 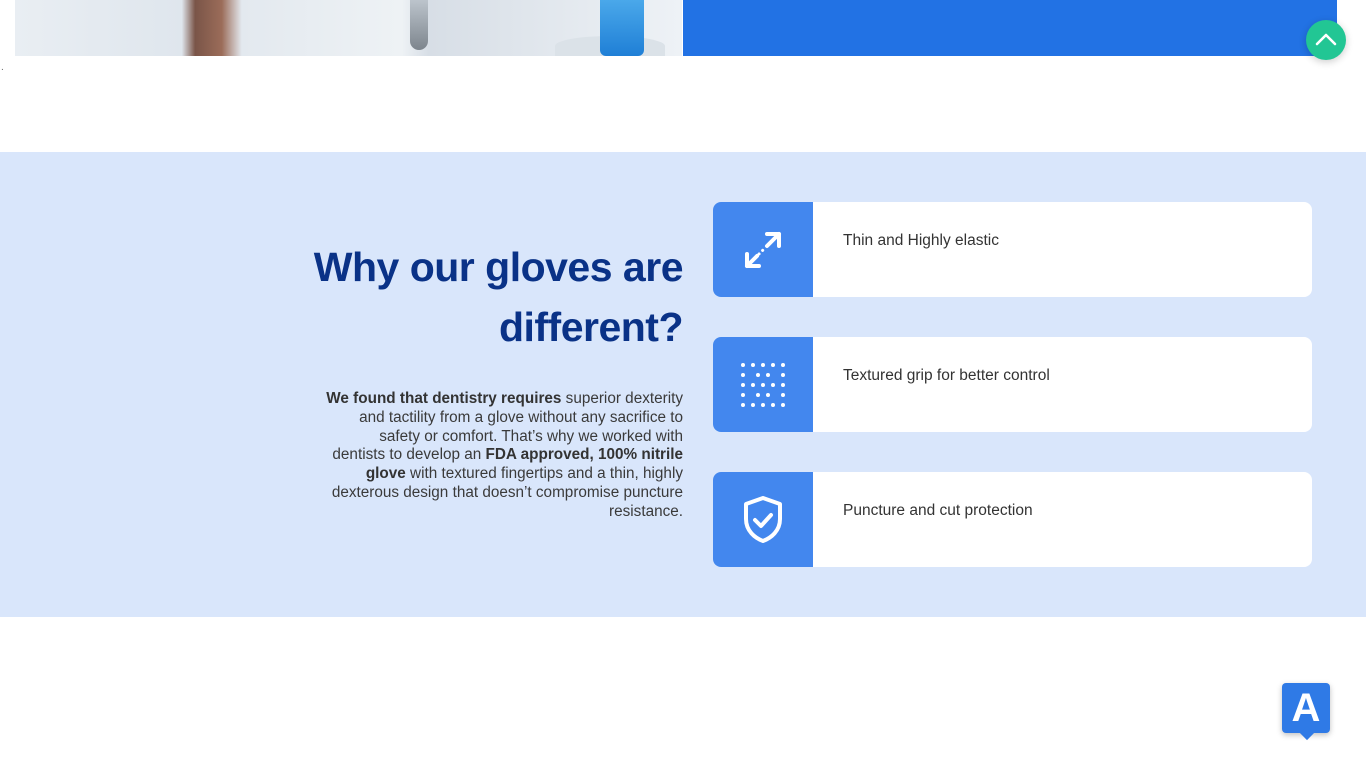 I want to click on cup-shape, so click(x=622, y=28).